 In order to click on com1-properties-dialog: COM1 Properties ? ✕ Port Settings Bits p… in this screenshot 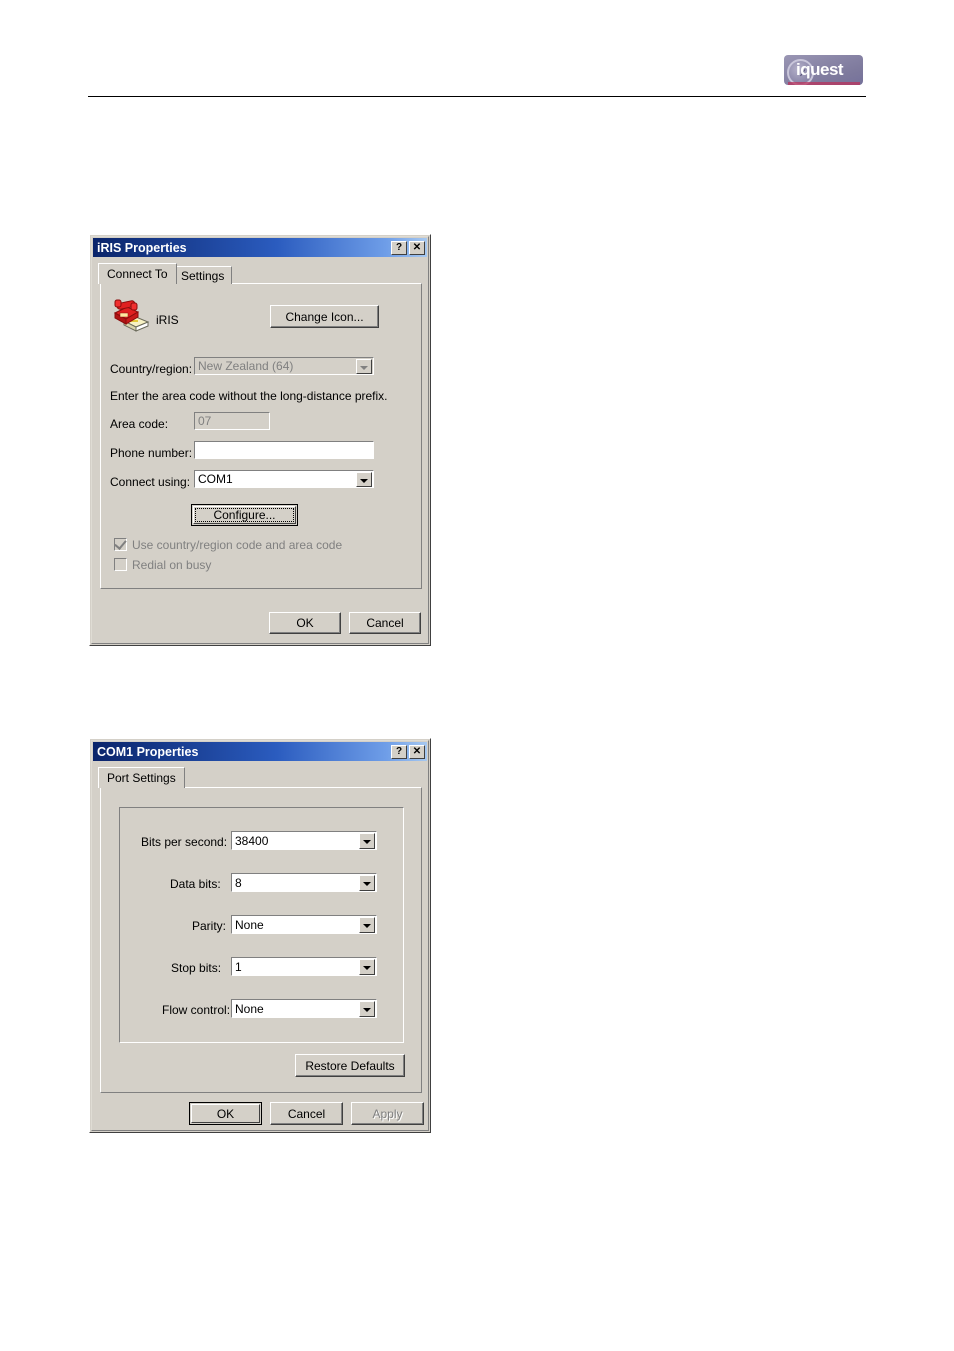, I will do `click(260, 935)`.